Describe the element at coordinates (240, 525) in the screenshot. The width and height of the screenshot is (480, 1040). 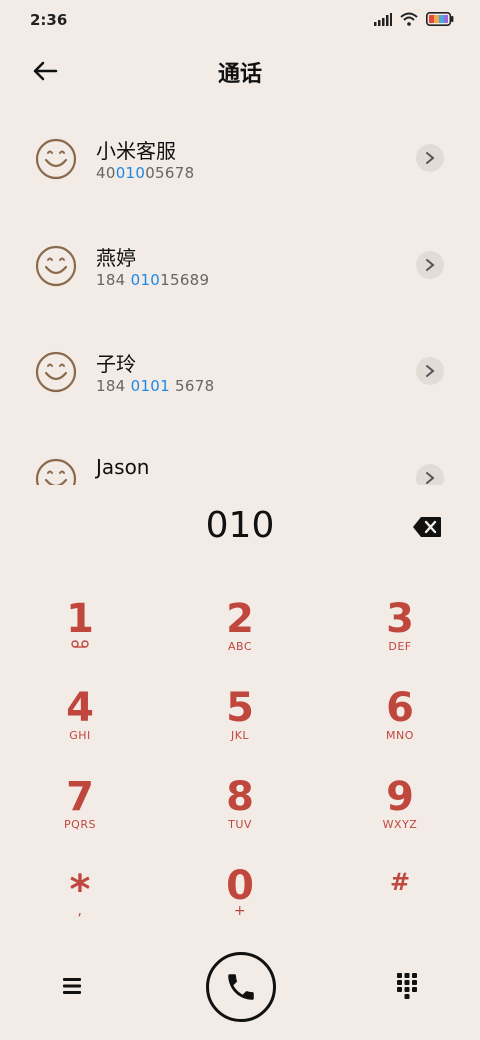
I see `dialed-number: 010` at that location.